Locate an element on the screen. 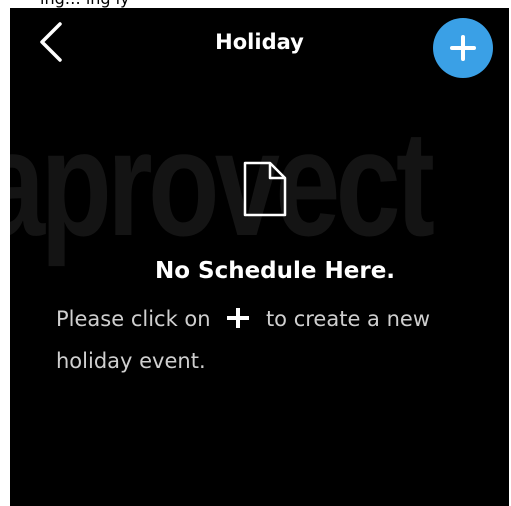 This screenshot has width=511, height=506. inline-plus-icon is located at coordinates (238, 318).